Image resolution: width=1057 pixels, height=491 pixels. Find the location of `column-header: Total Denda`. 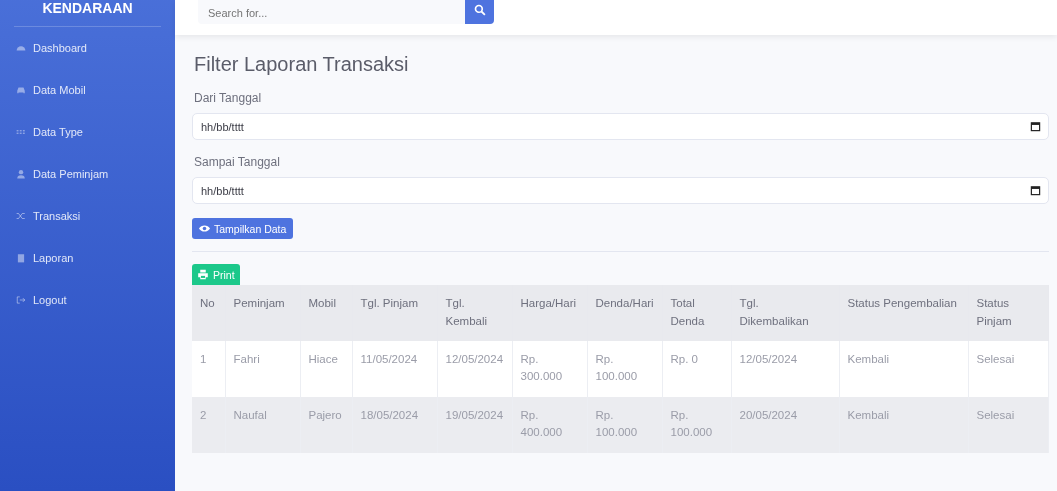

column-header: Total Denda is located at coordinates (696, 313).